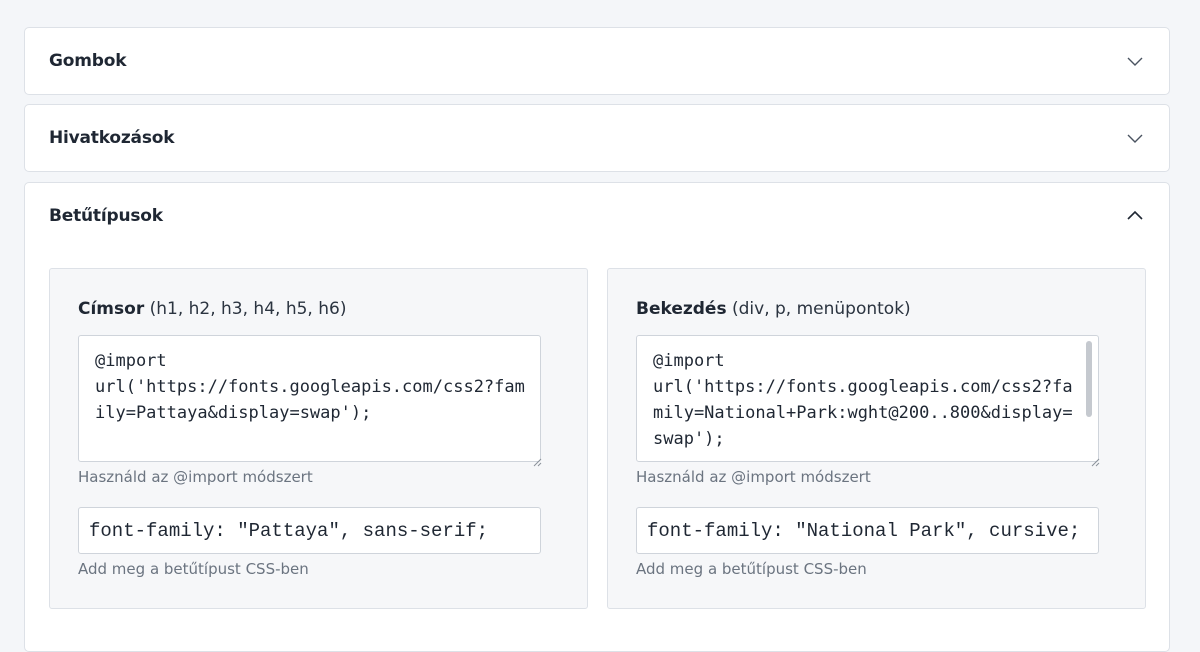 The image size is (1200, 652). I want to click on paragraph-font-label: Bekezdés (div, p, menüpontok), so click(773, 309).